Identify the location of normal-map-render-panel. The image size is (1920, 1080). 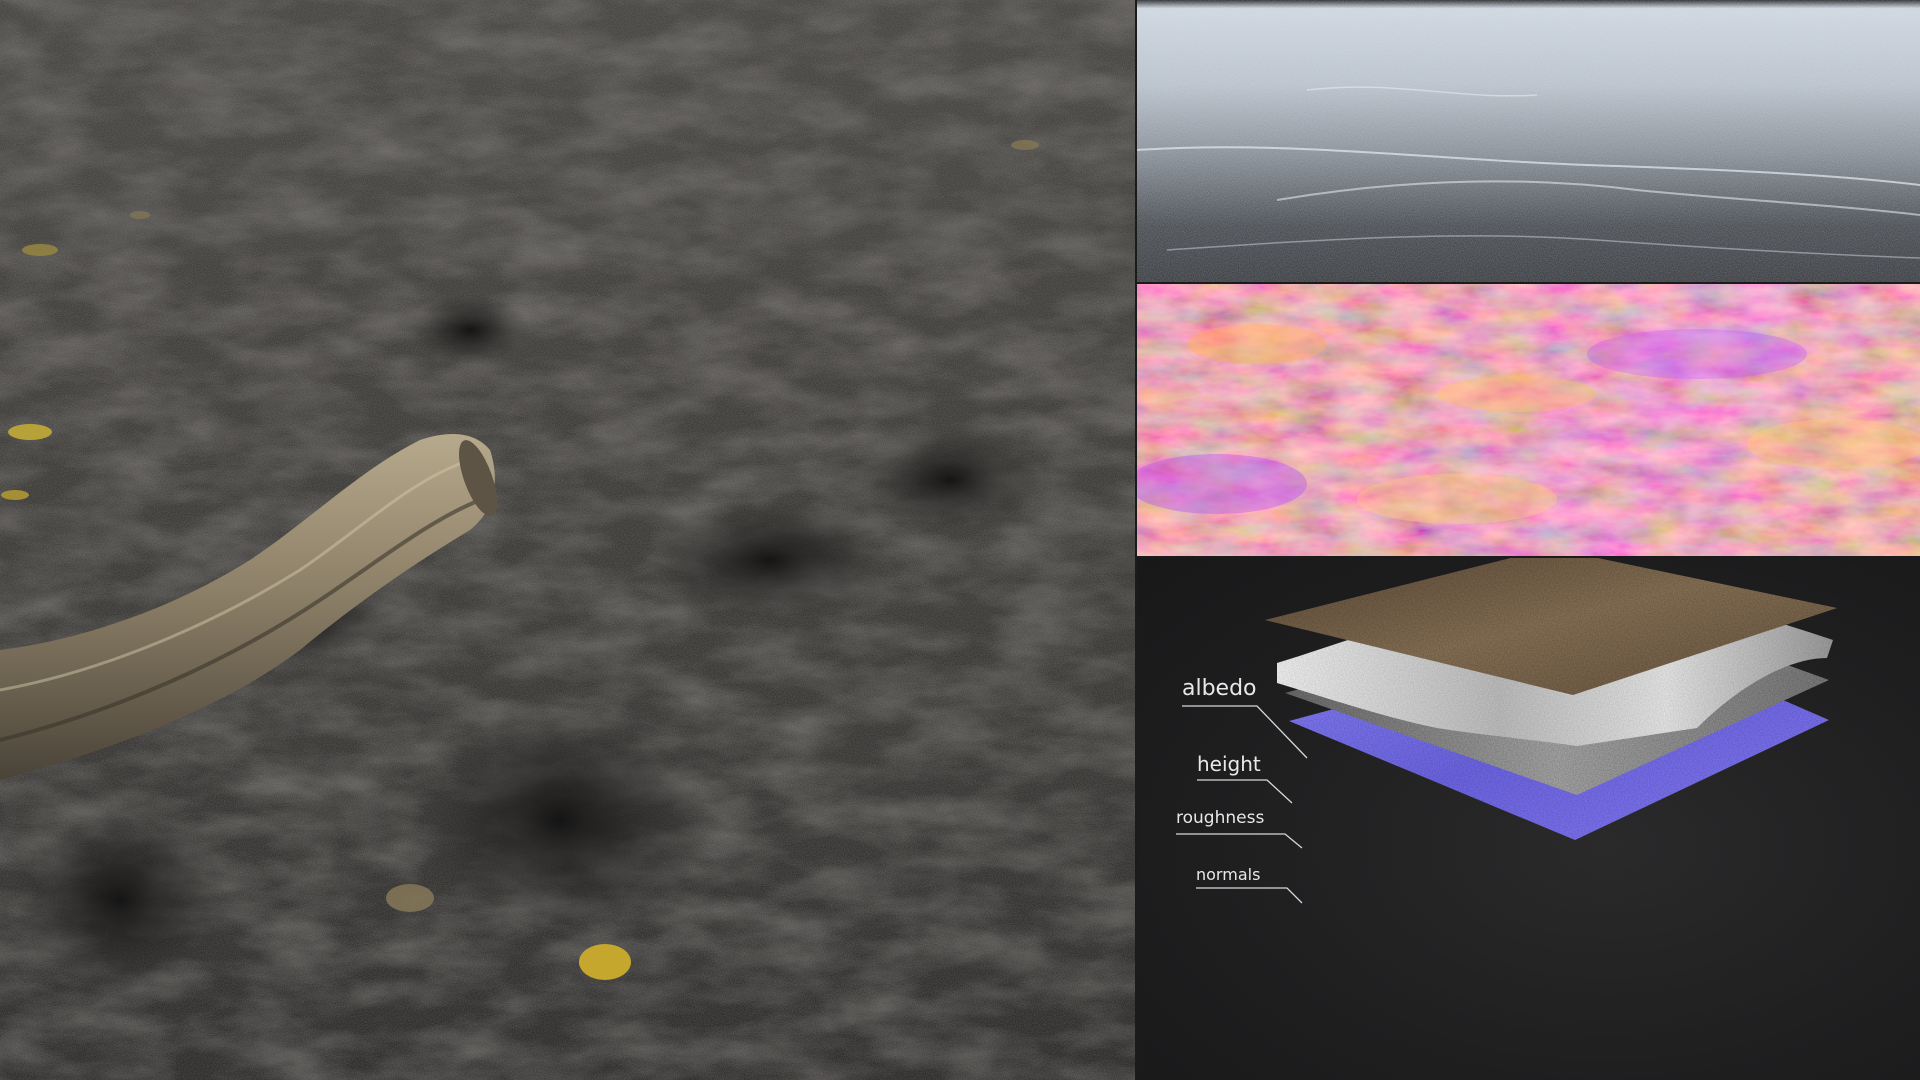
(1528, 420).